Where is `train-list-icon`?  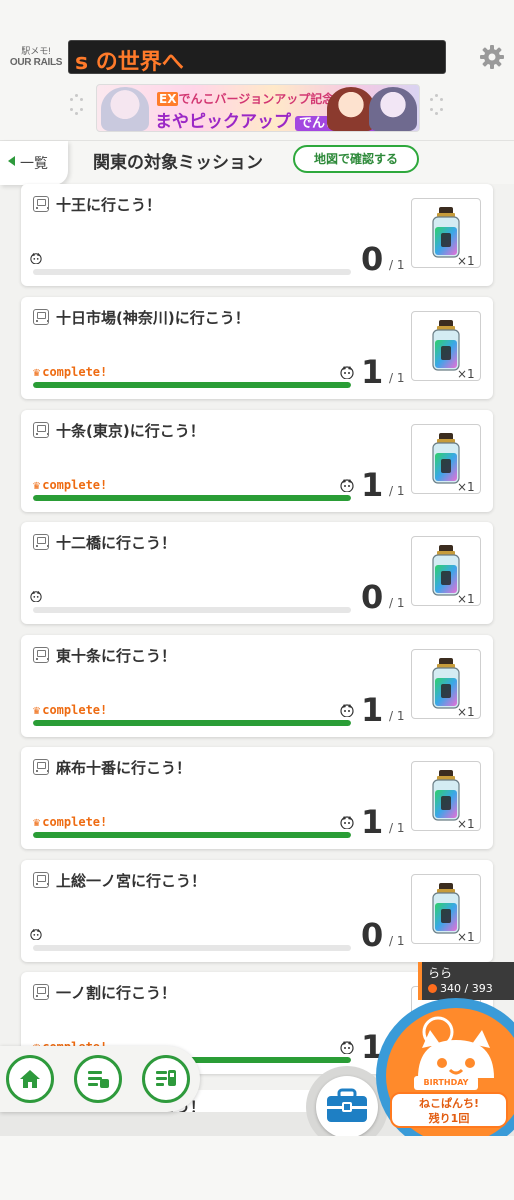
train-list-icon is located at coordinates (98, 1079).